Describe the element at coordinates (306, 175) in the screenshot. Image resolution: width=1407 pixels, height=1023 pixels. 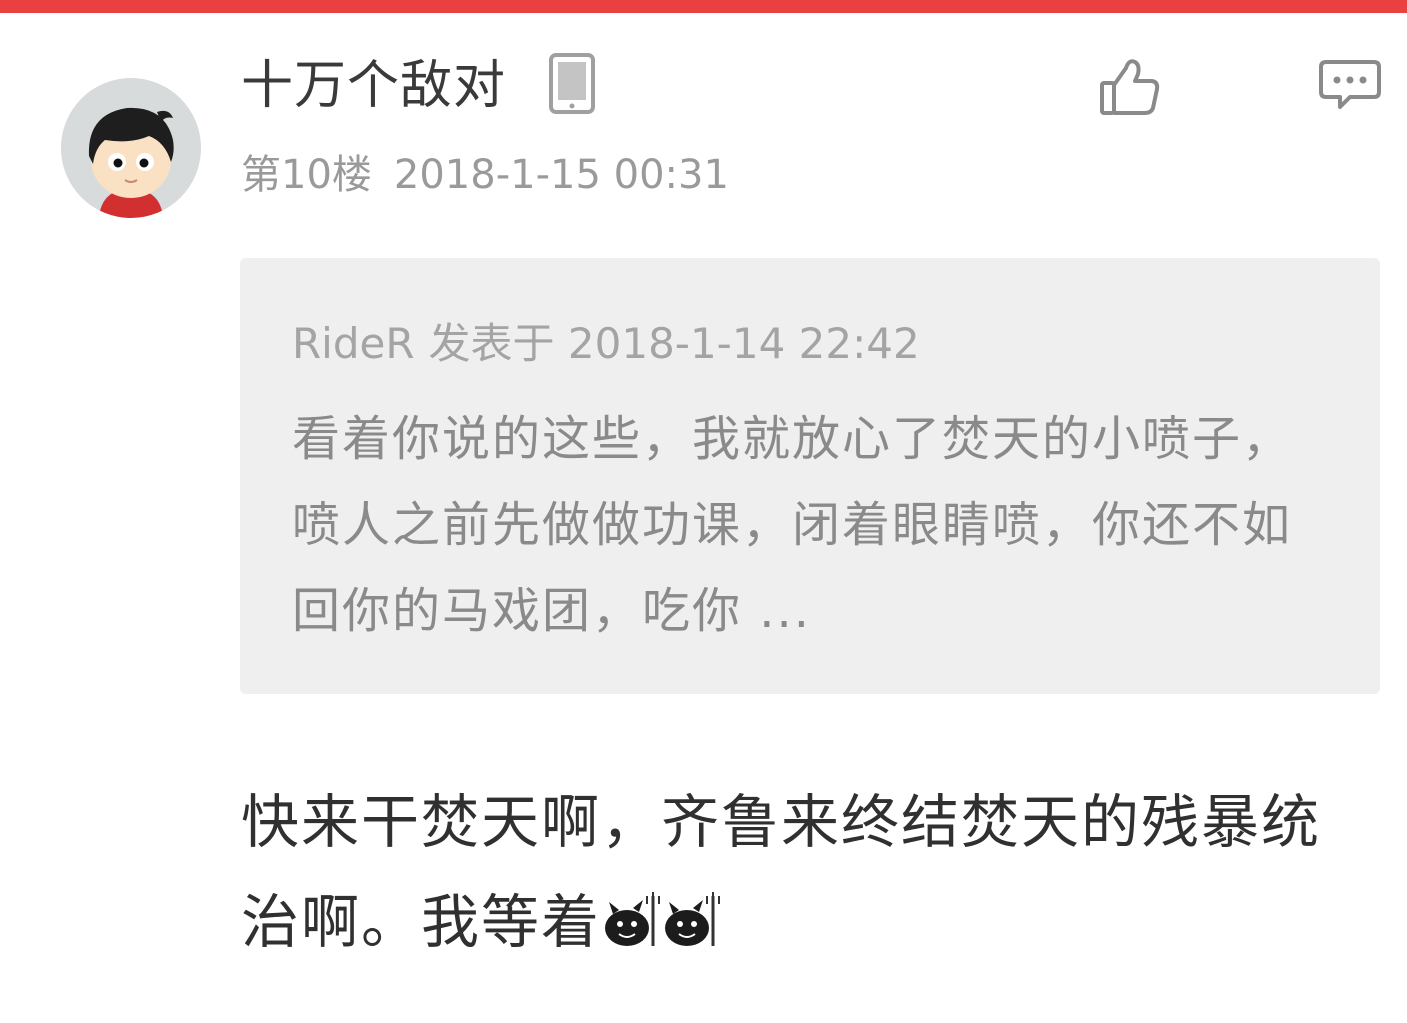
I see `floor-number: 第10楼` at that location.